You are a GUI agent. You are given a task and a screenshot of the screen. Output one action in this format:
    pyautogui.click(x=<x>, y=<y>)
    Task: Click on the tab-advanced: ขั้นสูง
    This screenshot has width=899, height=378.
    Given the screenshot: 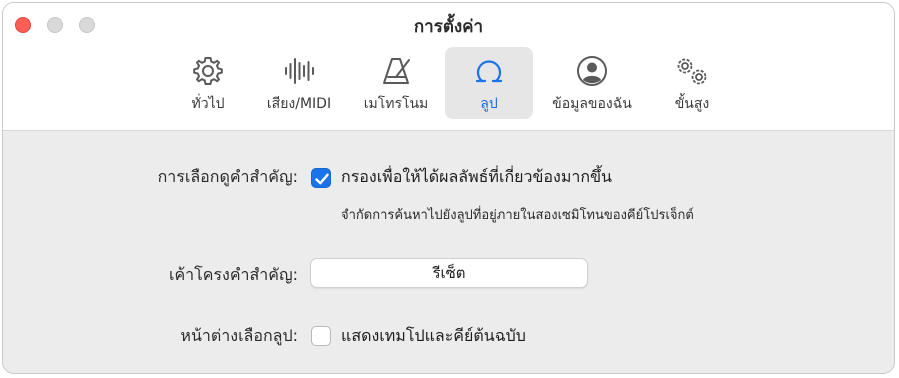 What is the action you would take?
    pyautogui.click(x=692, y=83)
    